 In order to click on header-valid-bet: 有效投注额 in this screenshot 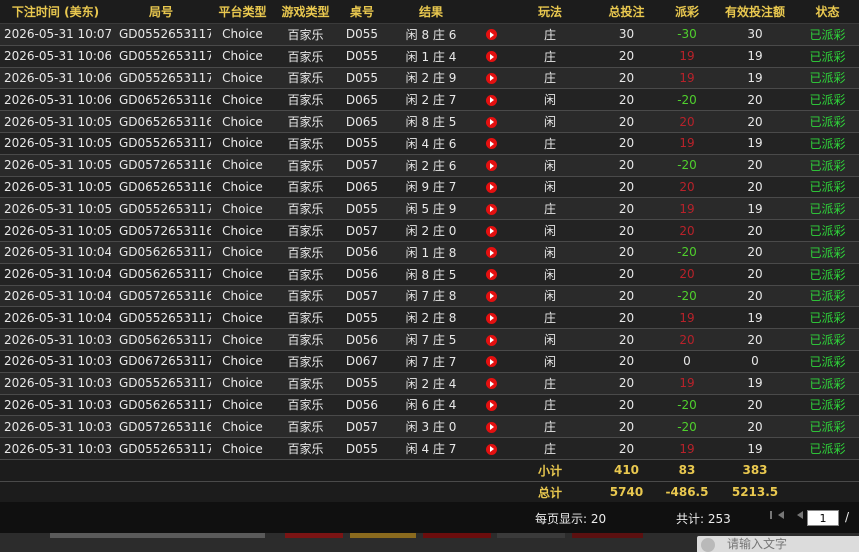, I will do `click(755, 12)`.